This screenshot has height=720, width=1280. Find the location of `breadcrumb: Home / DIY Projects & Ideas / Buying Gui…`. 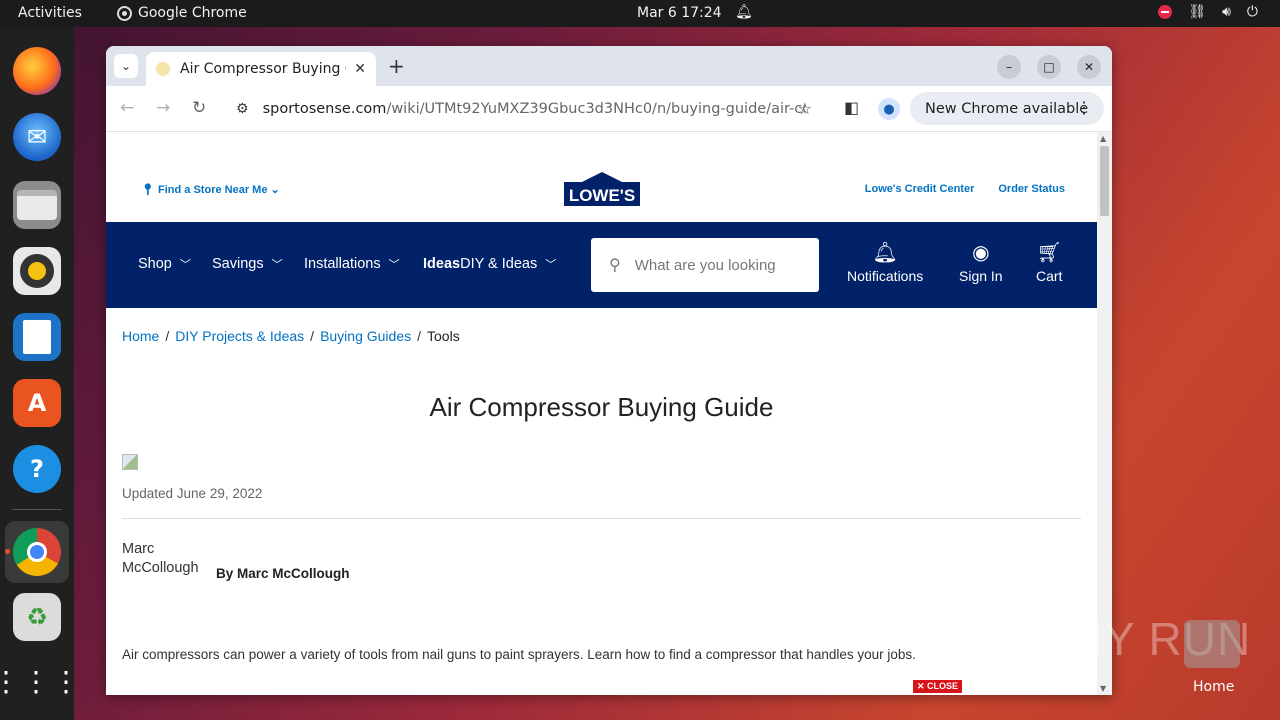

breadcrumb: Home / DIY Projects & Ideas / Buying Gui… is located at coordinates (291, 336).